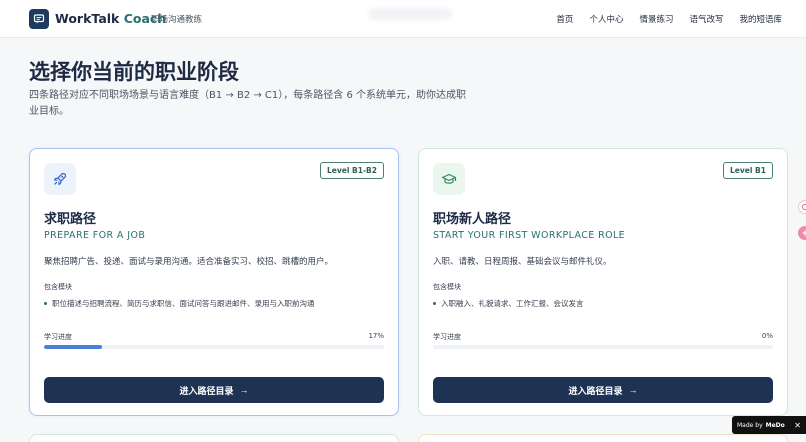 The height and width of the screenshot is (442, 806). I want to click on floating-assistant-icon, so click(802, 207).